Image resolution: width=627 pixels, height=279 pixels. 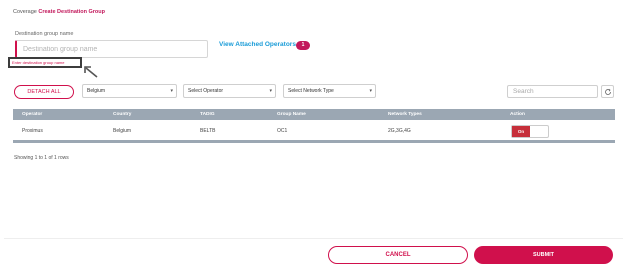 What do you see at coordinates (44, 34) in the screenshot?
I see `destination-group-label: Destination group name` at bounding box center [44, 34].